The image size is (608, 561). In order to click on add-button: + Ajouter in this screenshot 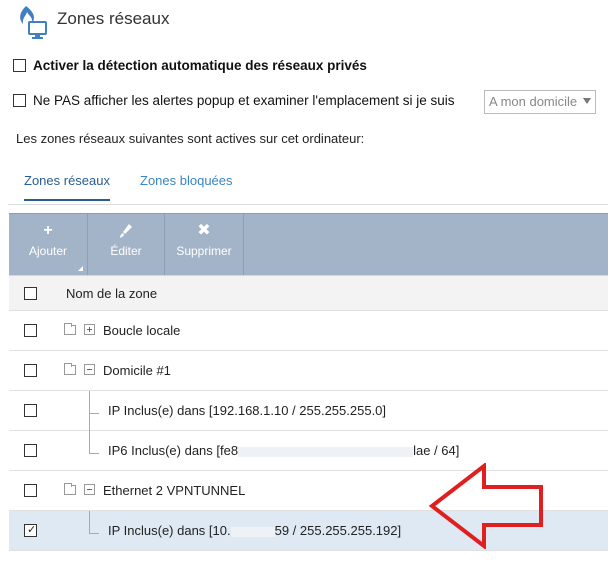, I will do `click(48, 244)`.